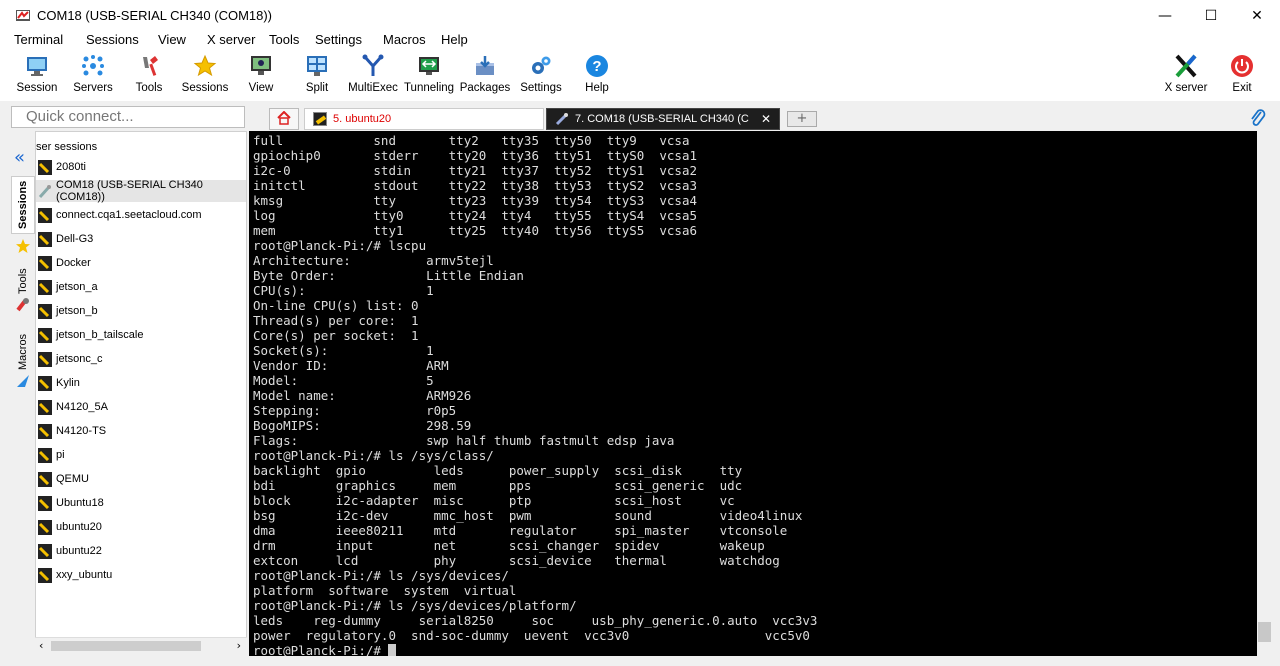 The image size is (1280, 666). Describe the element at coordinates (362, 119) in the screenshot. I see `tab-ubuntu20-label: 5. ubuntu20` at that location.